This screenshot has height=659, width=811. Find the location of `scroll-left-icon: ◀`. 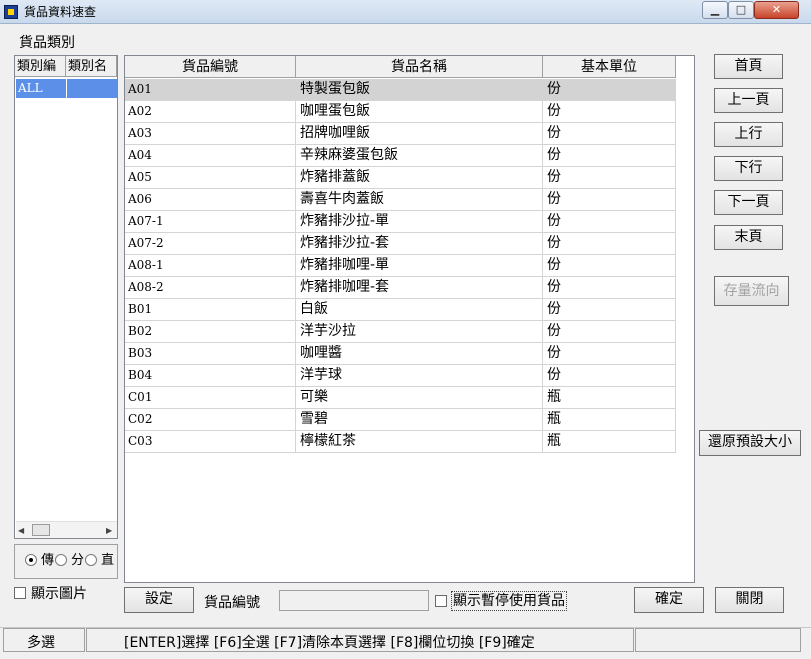

scroll-left-icon: ◀ is located at coordinates (21, 530).